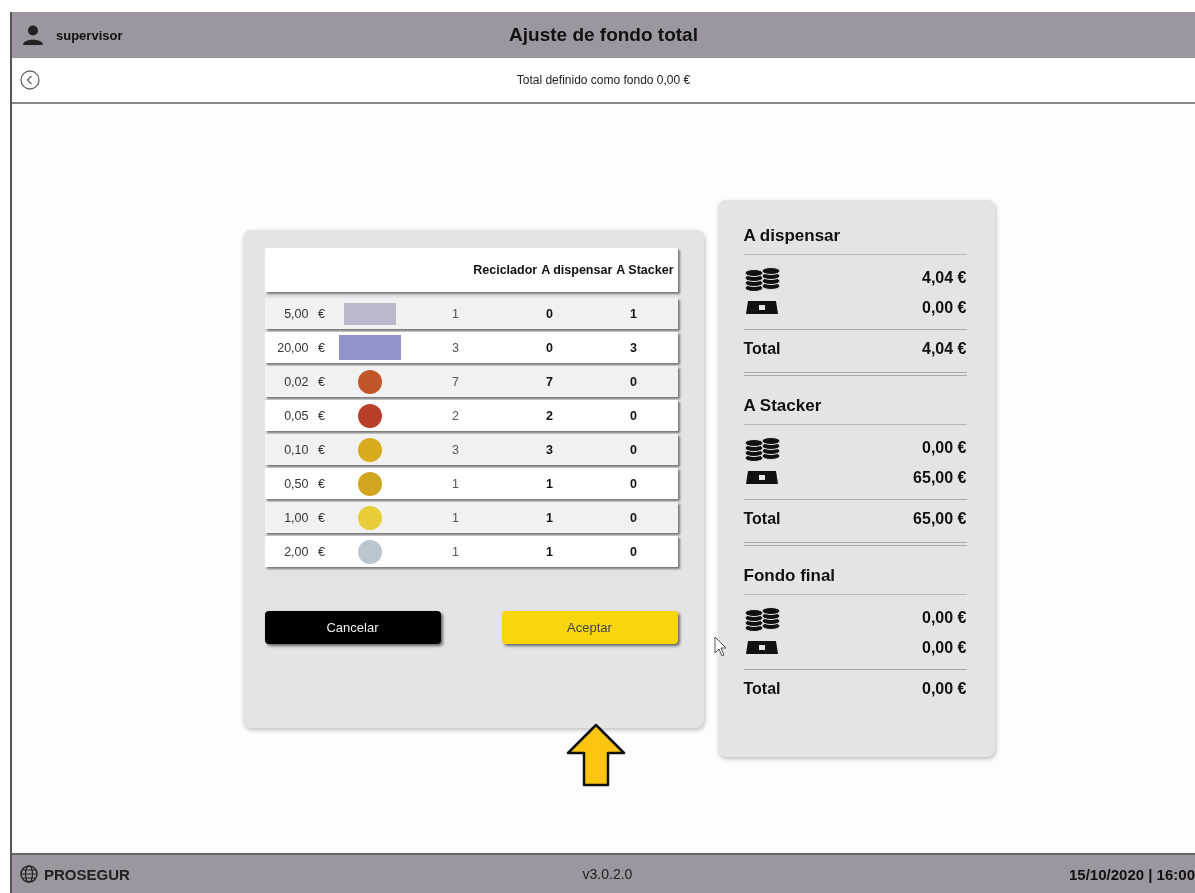  What do you see at coordinates (589, 627) in the screenshot?
I see `accept-button: Aceptar` at bounding box center [589, 627].